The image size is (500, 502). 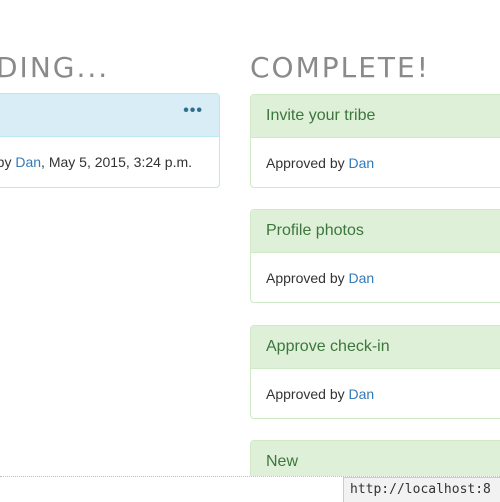 I want to click on pending-meta-date: , May 5, 2015, 3:24 p.m., so click(x=117, y=162).